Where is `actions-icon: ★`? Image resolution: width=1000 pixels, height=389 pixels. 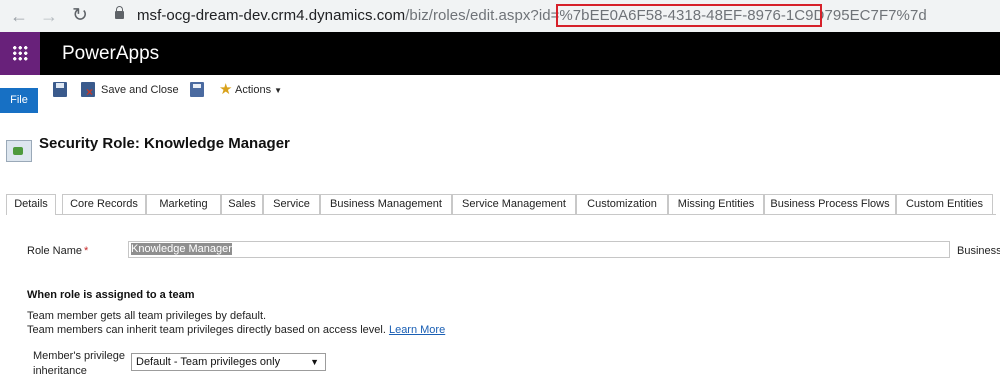
actions-icon: ★ is located at coordinates (227, 89).